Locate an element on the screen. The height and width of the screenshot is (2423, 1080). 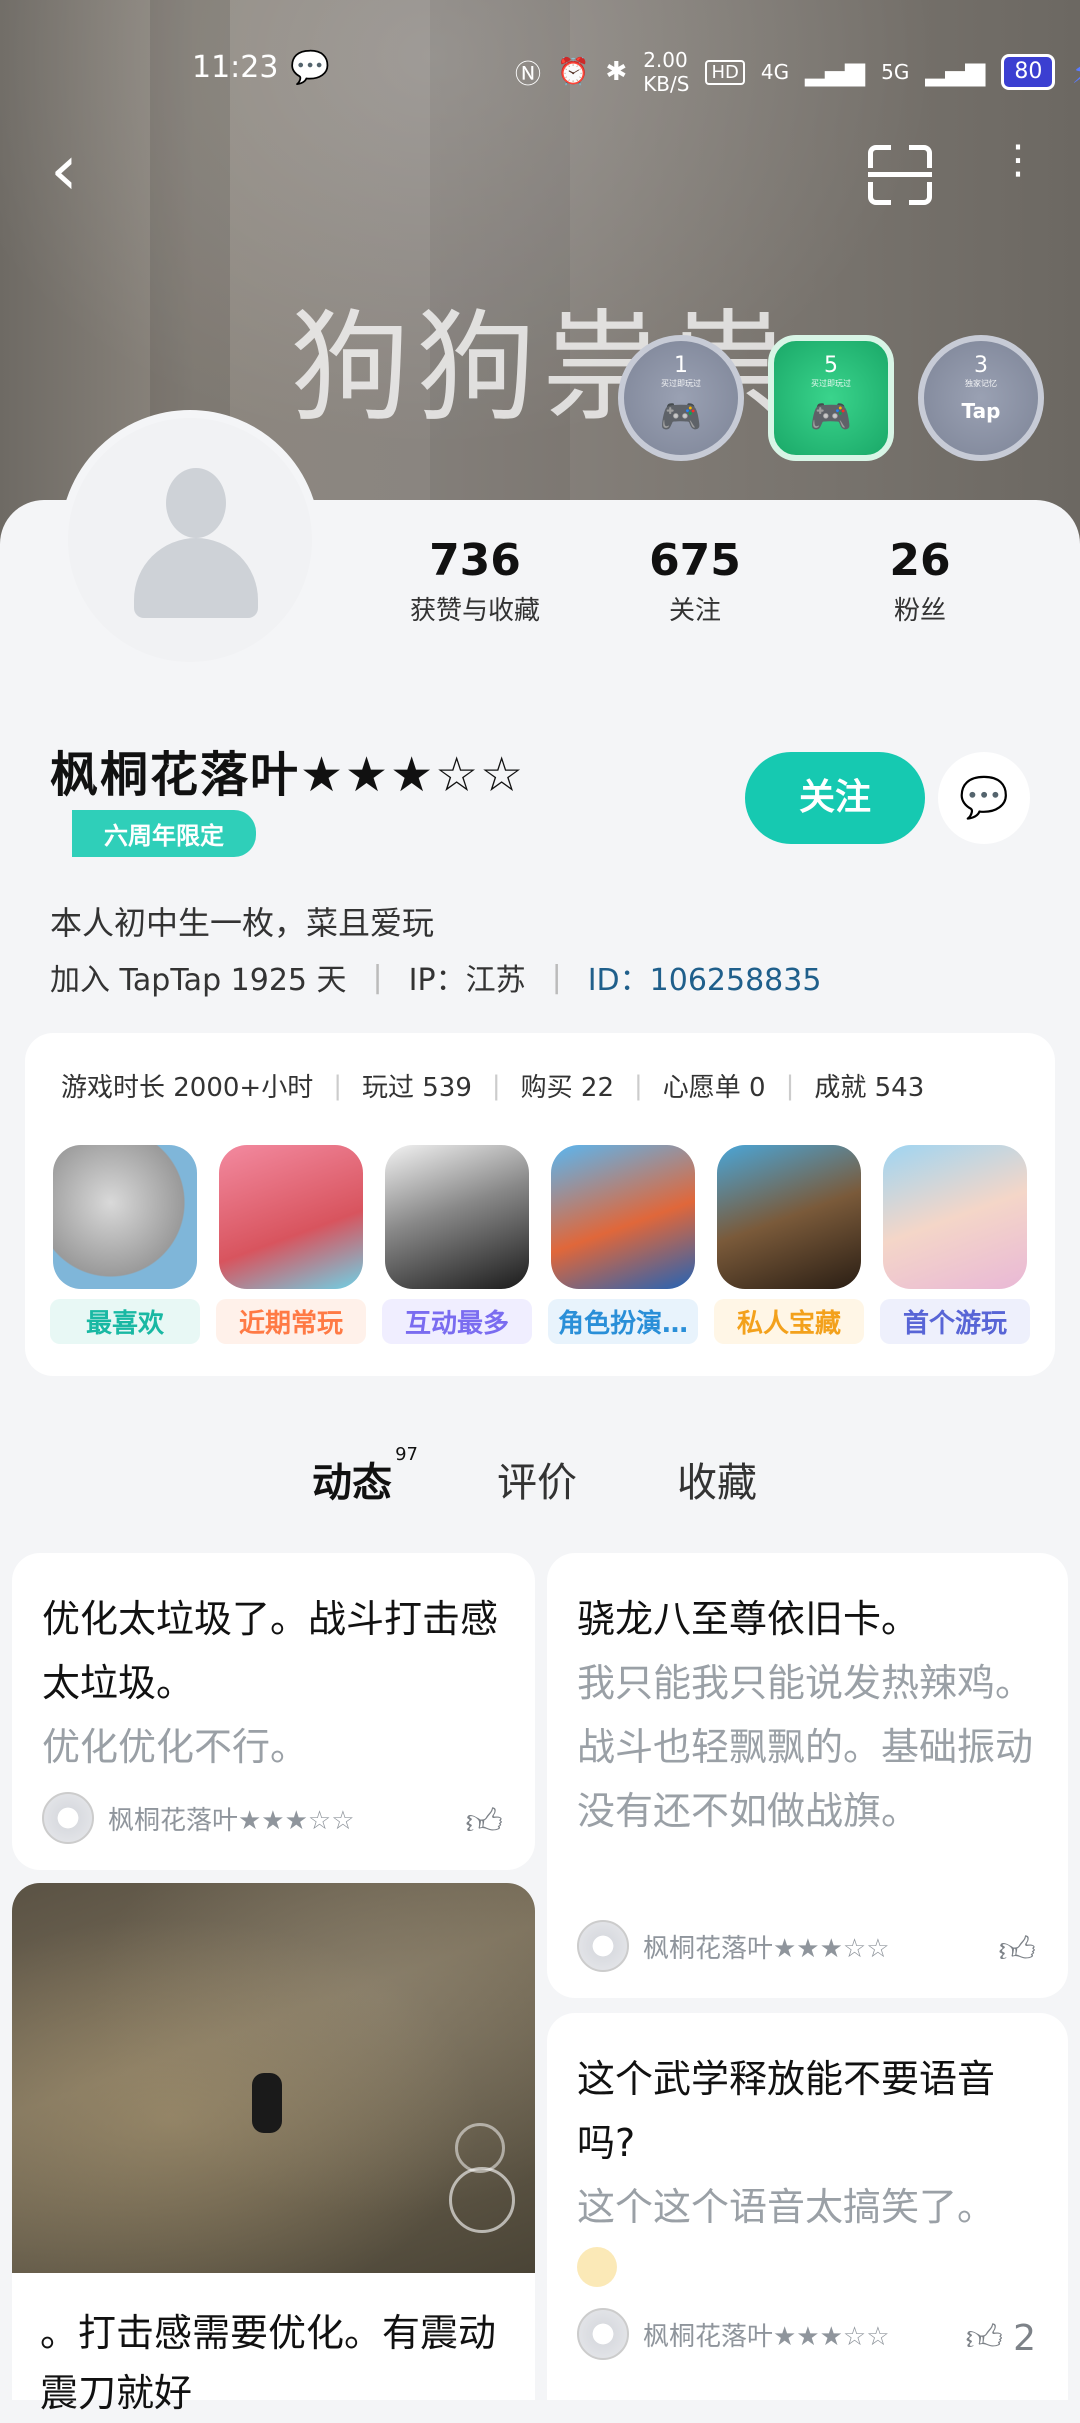
scan-line is located at coordinates (900, 174).